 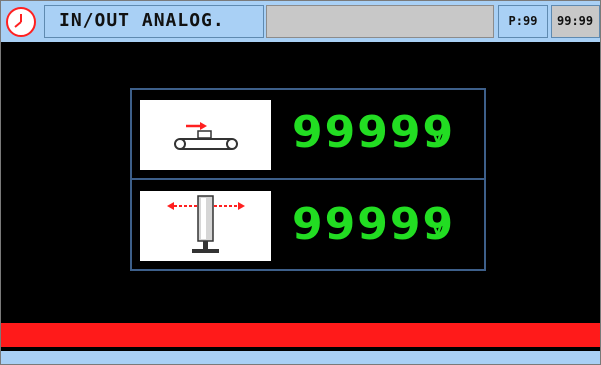 What do you see at coordinates (374, 224) in the screenshot?
I see `analog-value-2: 99999` at bounding box center [374, 224].